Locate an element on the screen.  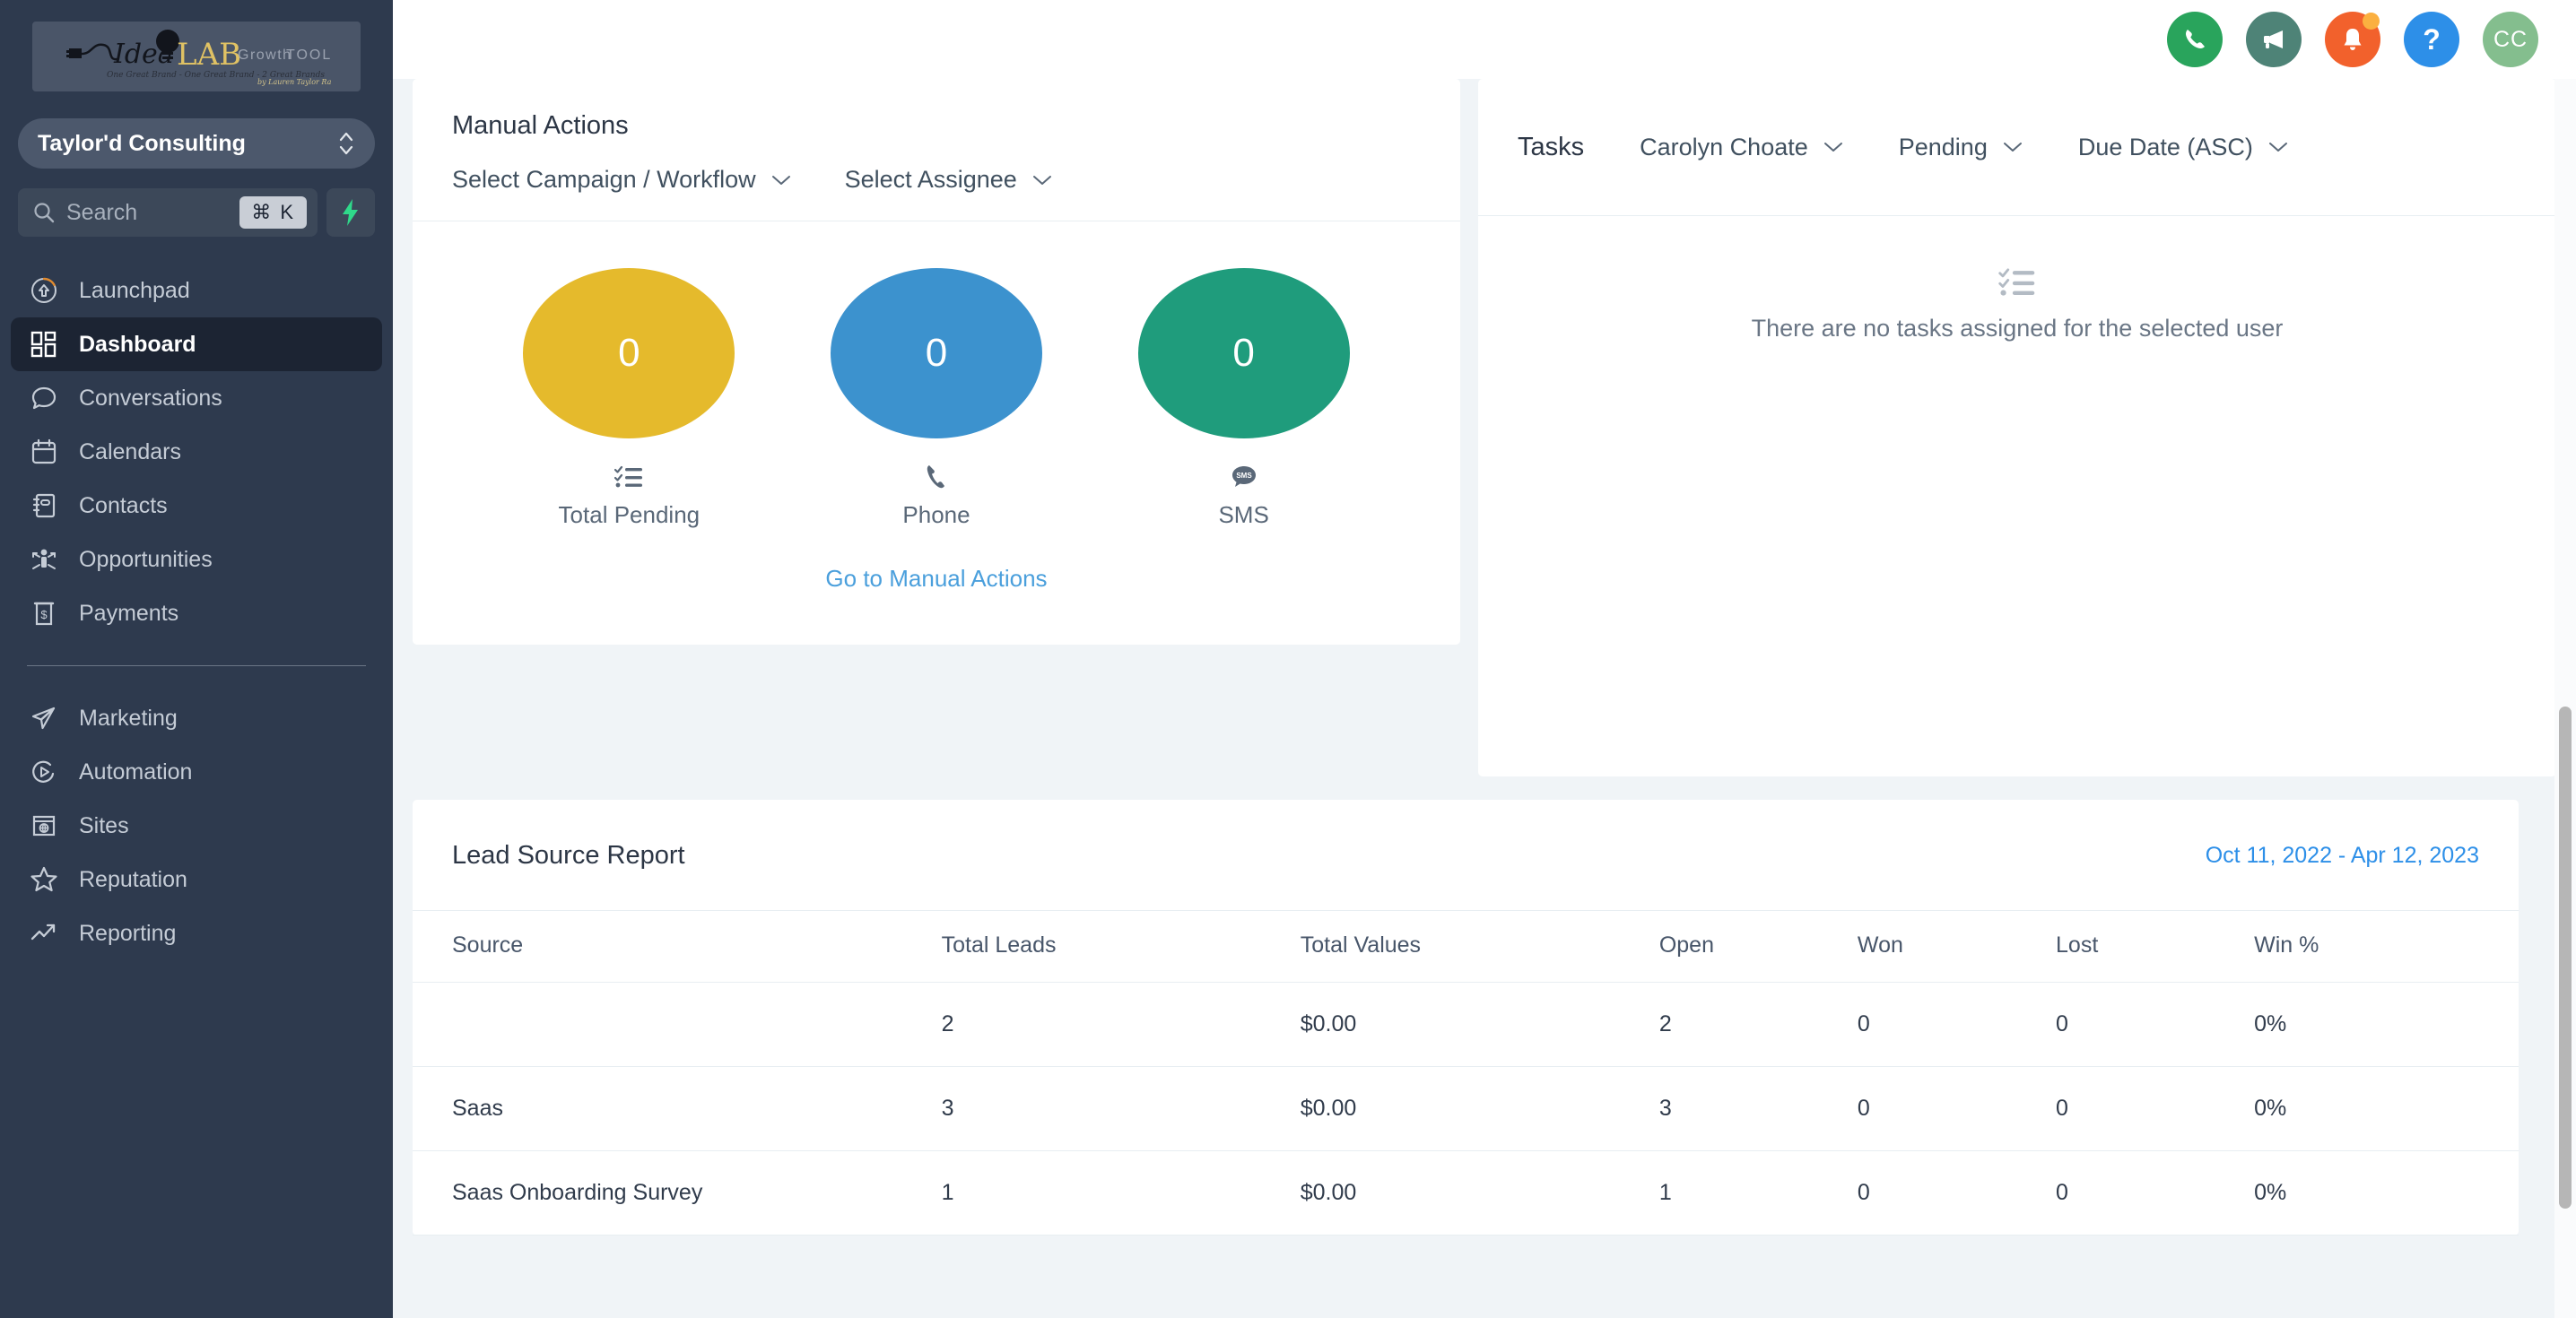
cell-open: 1 is located at coordinates (1758, 1193).